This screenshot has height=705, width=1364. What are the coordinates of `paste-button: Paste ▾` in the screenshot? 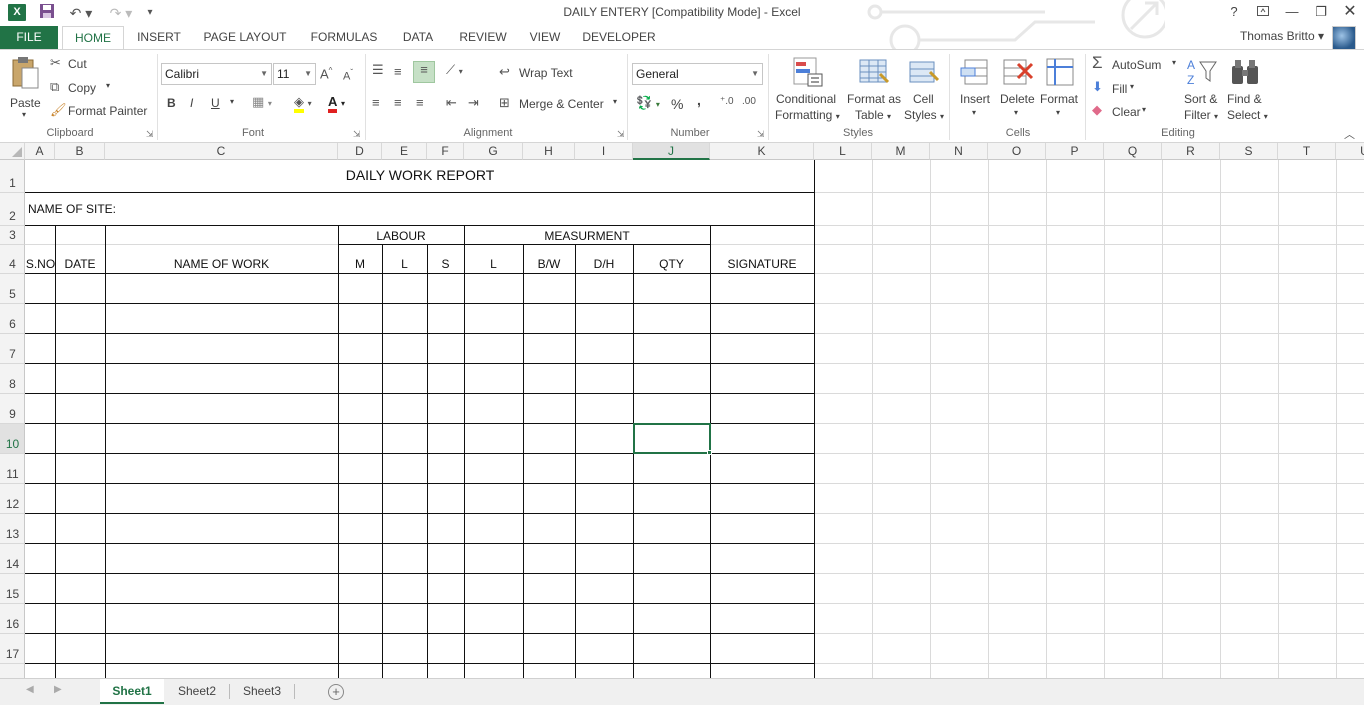 It's located at (26, 89).